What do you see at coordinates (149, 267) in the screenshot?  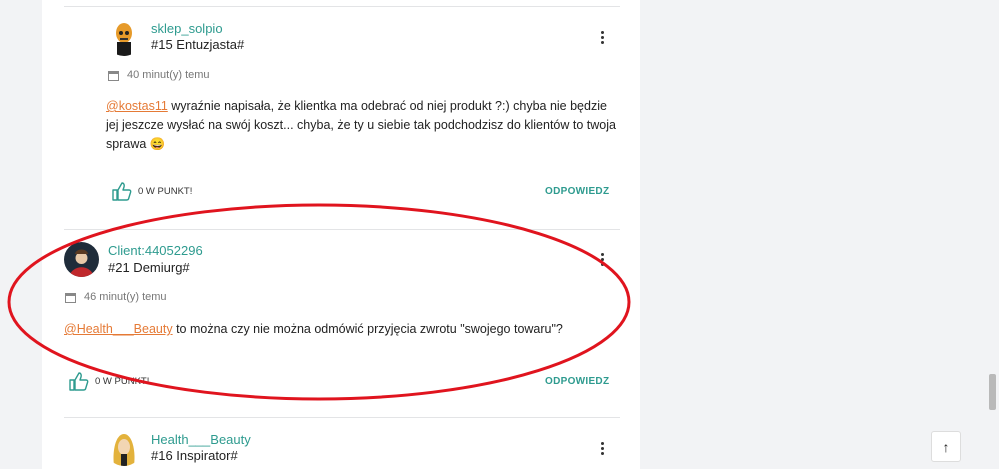 I see `user-rank: #21 Demiurg#` at bounding box center [149, 267].